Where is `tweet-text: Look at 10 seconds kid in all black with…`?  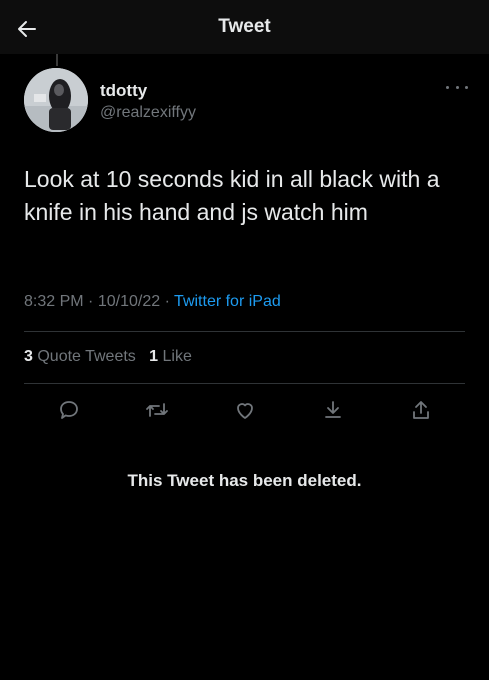
tweet-text: Look at 10 seconds kid in all black with… is located at coordinates (232, 195).